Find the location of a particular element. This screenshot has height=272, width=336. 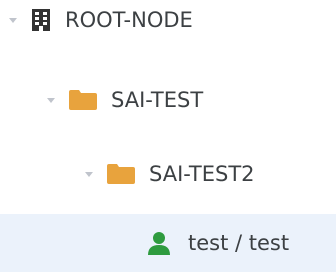

tree-node-label: SAI-TEST2 is located at coordinates (202, 174).